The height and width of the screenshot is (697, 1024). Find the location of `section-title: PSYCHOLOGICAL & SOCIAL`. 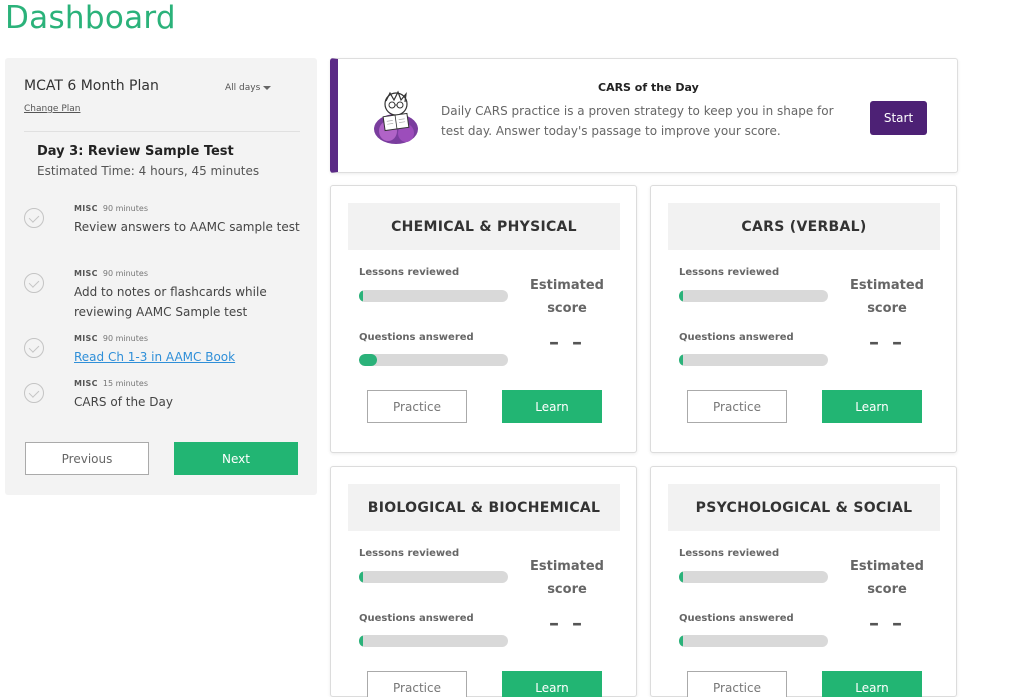

section-title: PSYCHOLOGICAL & SOCIAL is located at coordinates (804, 507).